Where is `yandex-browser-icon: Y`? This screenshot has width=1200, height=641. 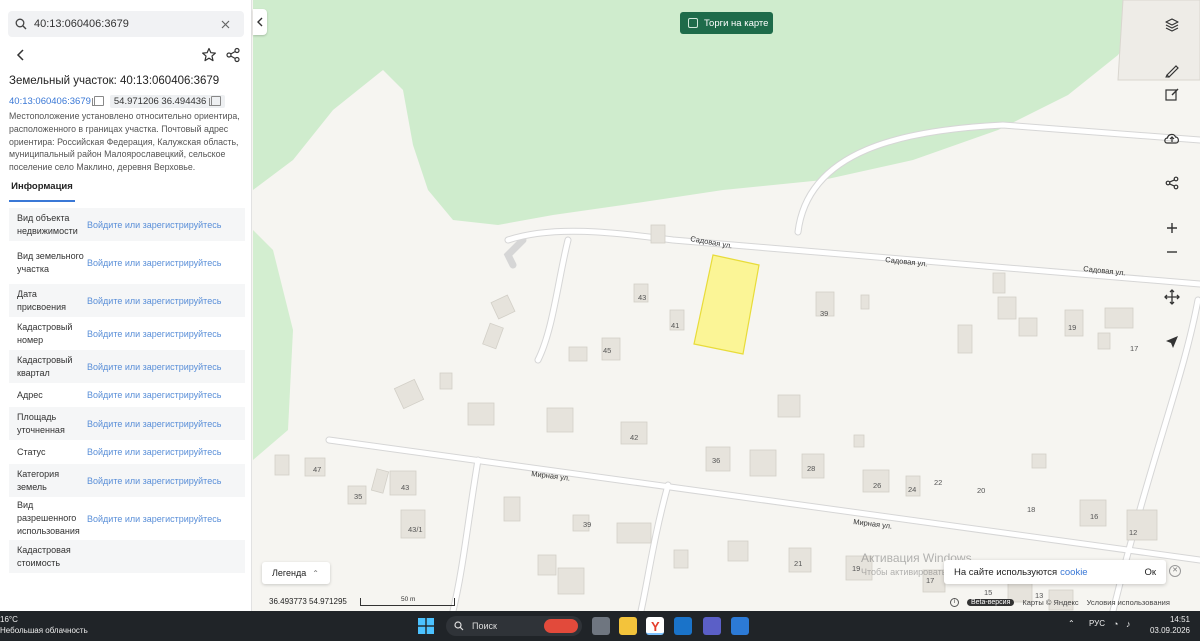
yandex-browser-icon: Y is located at coordinates (655, 626).